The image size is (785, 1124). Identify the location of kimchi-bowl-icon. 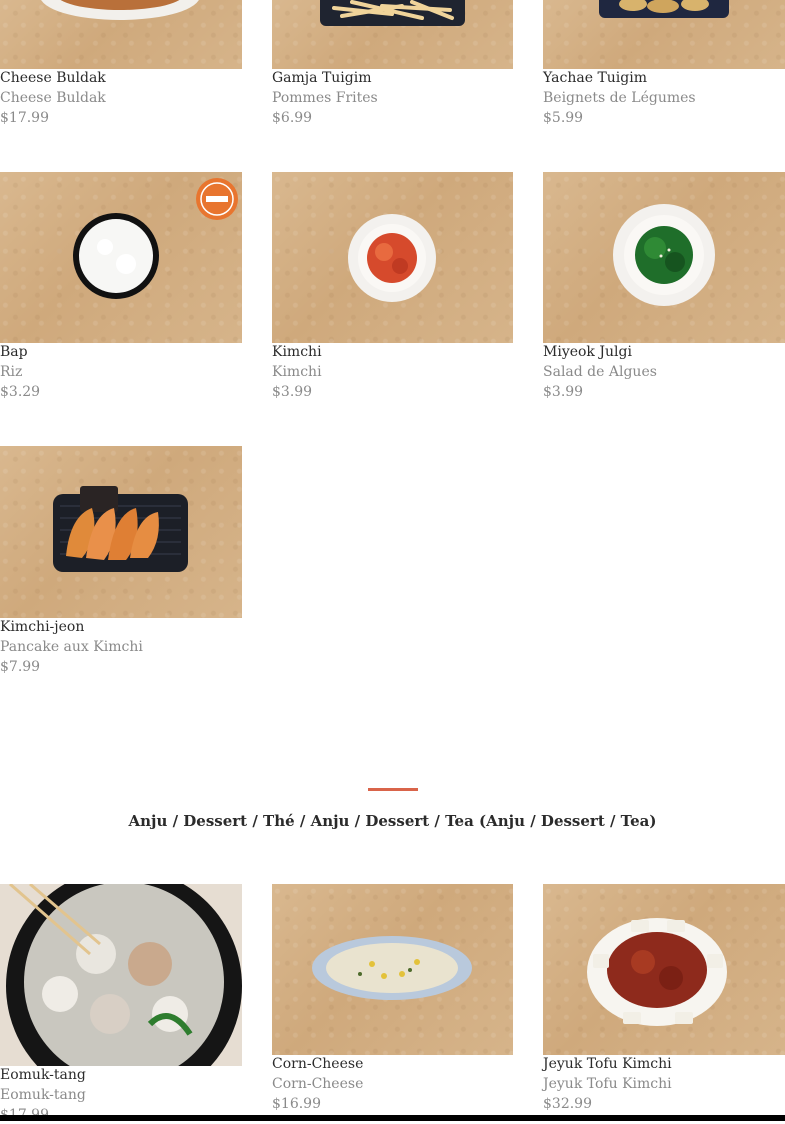
(392, 258).